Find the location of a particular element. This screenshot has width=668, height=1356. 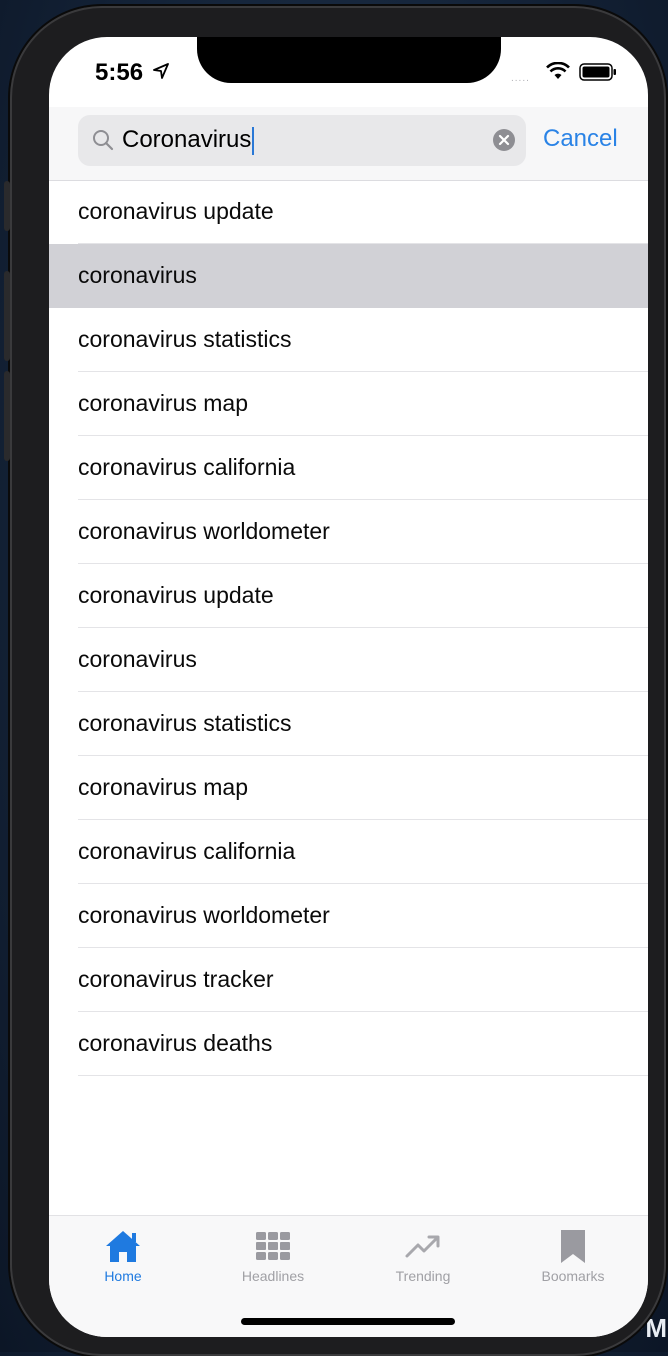

text-cursor is located at coordinates (253, 140).